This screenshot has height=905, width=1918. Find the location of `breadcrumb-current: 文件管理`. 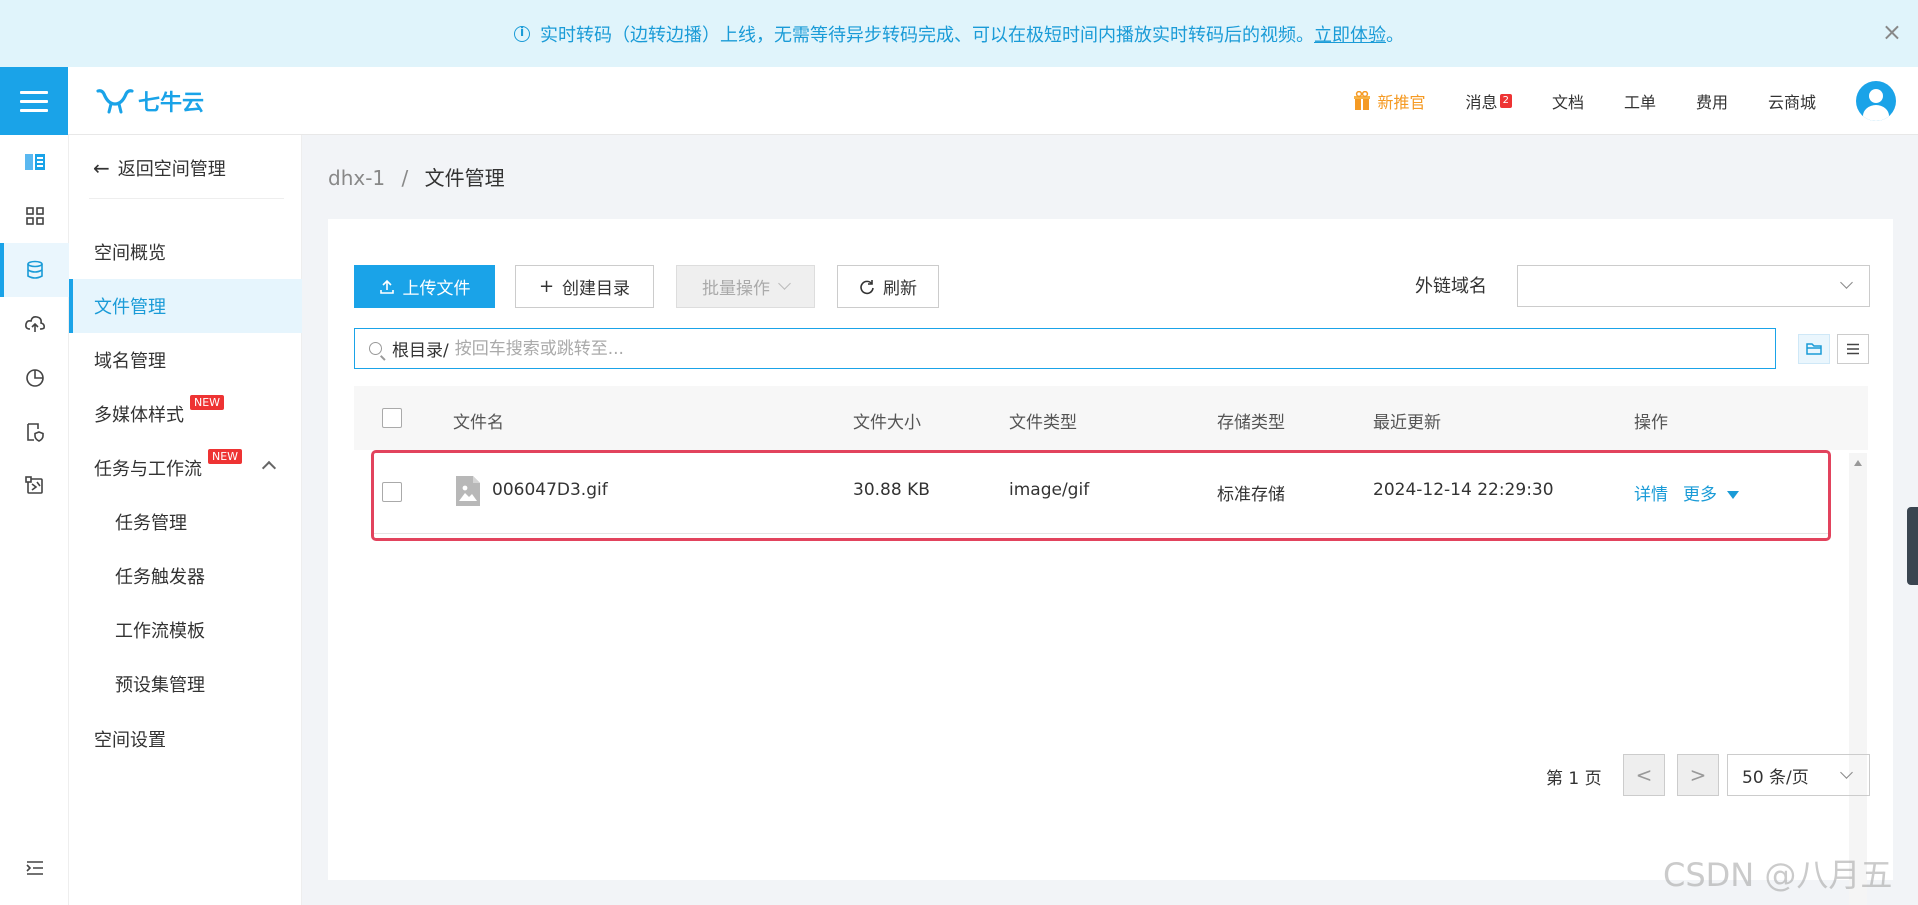

breadcrumb-current: 文件管理 is located at coordinates (464, 178).